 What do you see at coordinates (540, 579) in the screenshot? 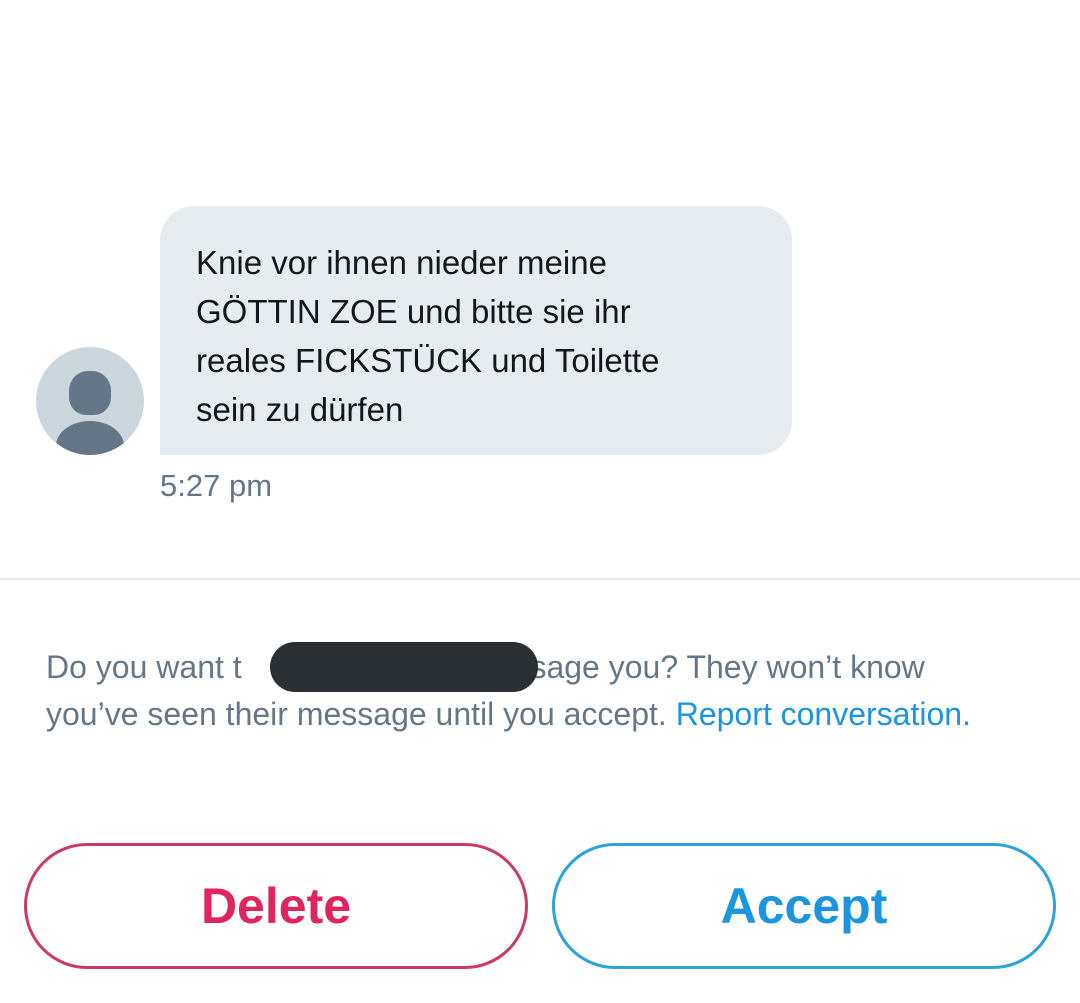
I see `divider` at bounding box center [540, 579].